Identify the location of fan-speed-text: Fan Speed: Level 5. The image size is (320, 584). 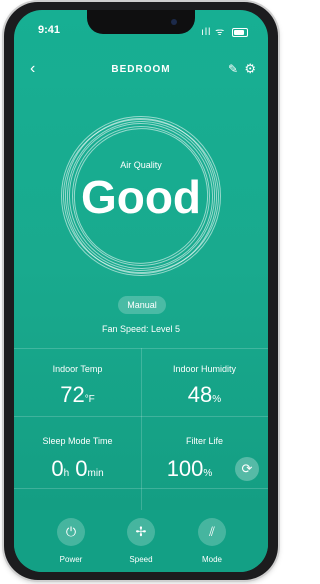
(141, 329).